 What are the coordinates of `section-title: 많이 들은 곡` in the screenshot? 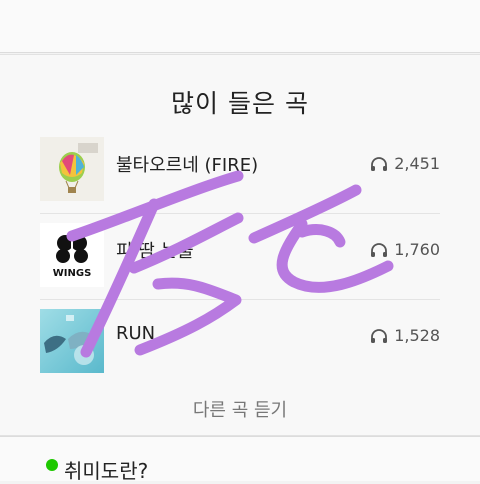 It's located at (240, 103).